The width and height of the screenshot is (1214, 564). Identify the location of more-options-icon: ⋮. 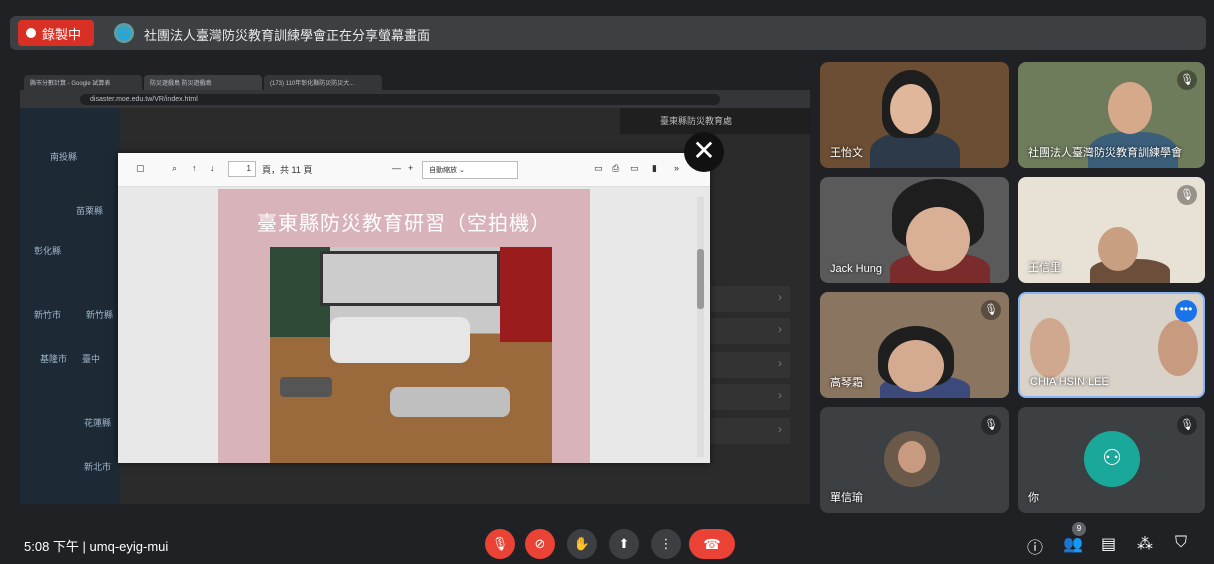
(666, 544).